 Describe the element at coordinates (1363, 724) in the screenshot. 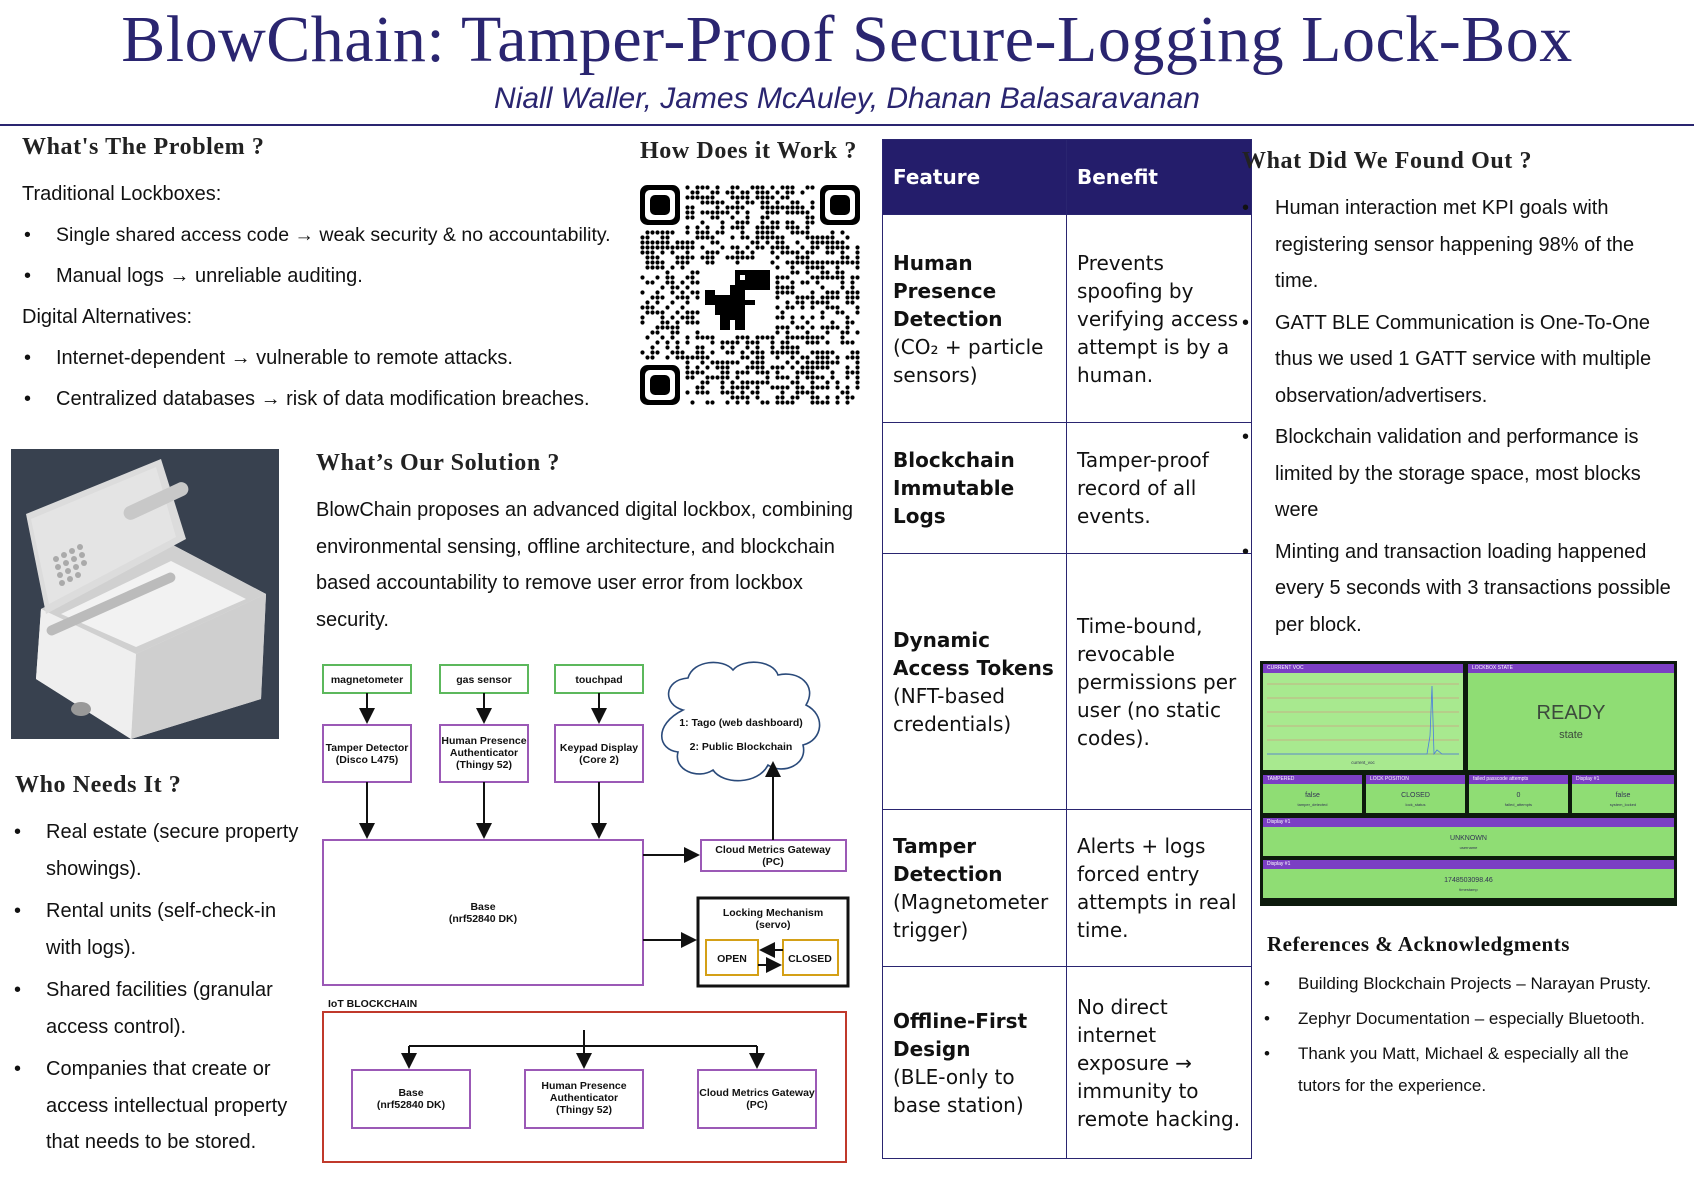

I see `voc-line-chart: current_voc` at that location.